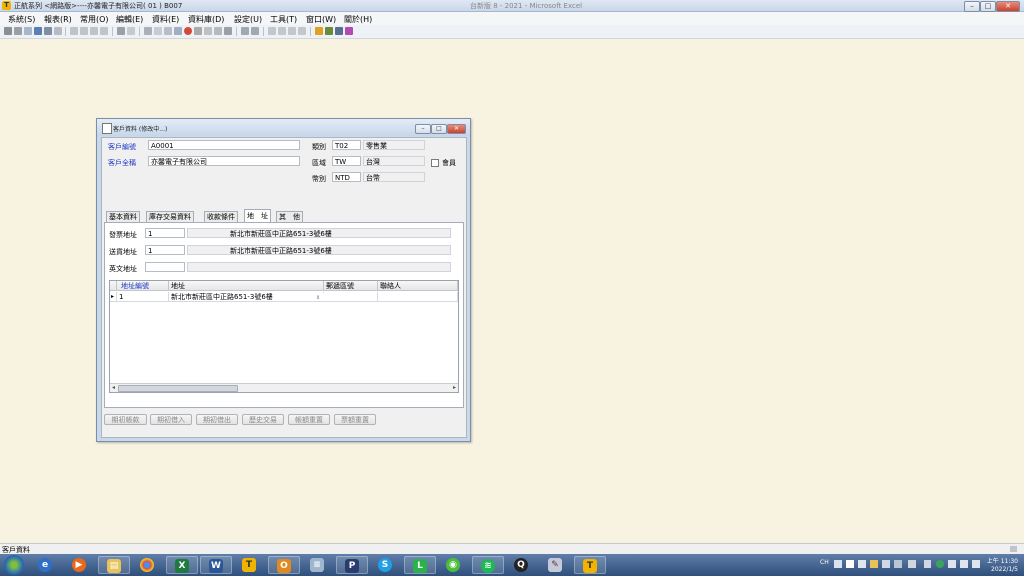 This screenshot has width=1024, height=576. I want to click on taskbar-qq: Q, so click(522, 565).